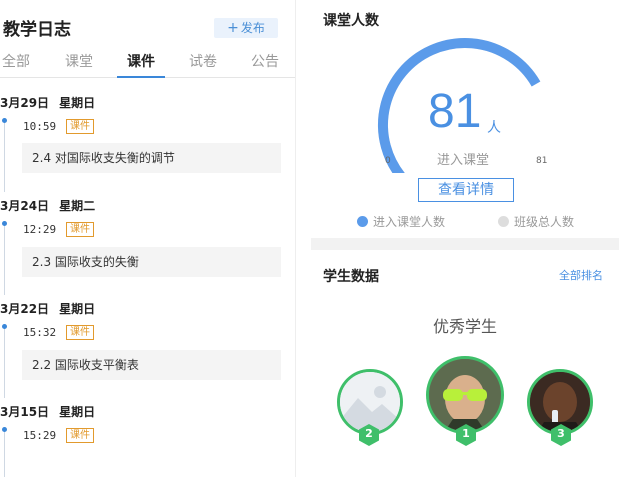 Image resolution: width=619 pixels, height=477 pixels. Describe the element at coordinates (465, 244) in the screenshot. I see `section-divider` at that location.